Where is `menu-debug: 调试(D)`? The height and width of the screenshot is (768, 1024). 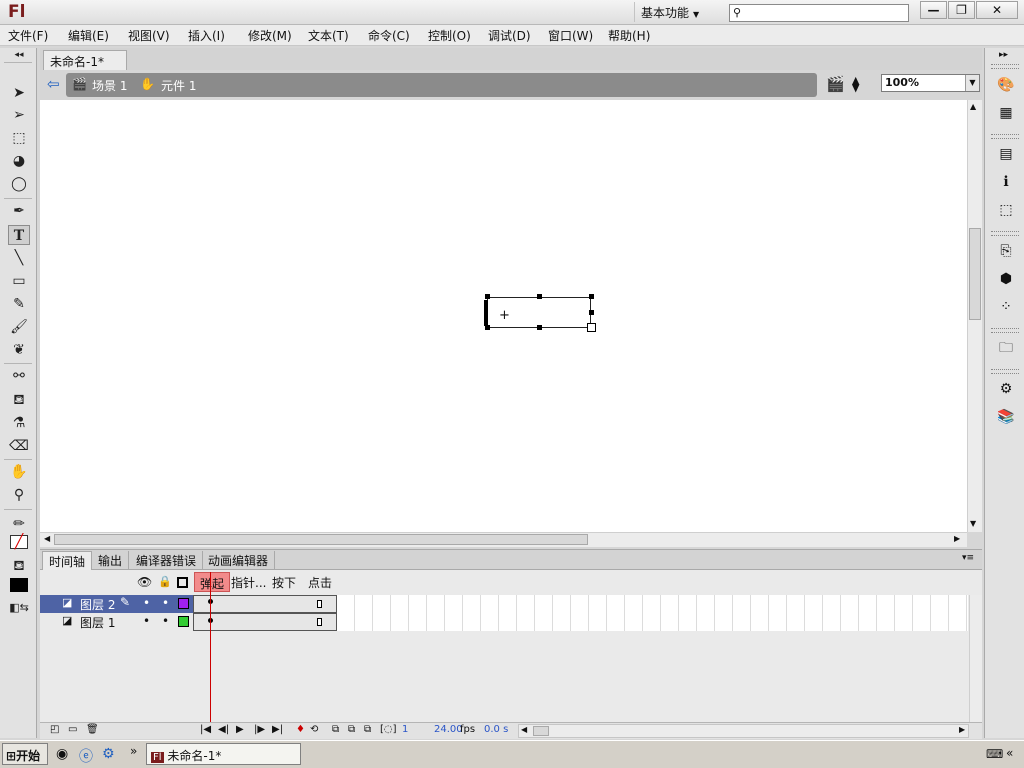 menu-debug: 调试(D) is located at coordinates (509, 35).